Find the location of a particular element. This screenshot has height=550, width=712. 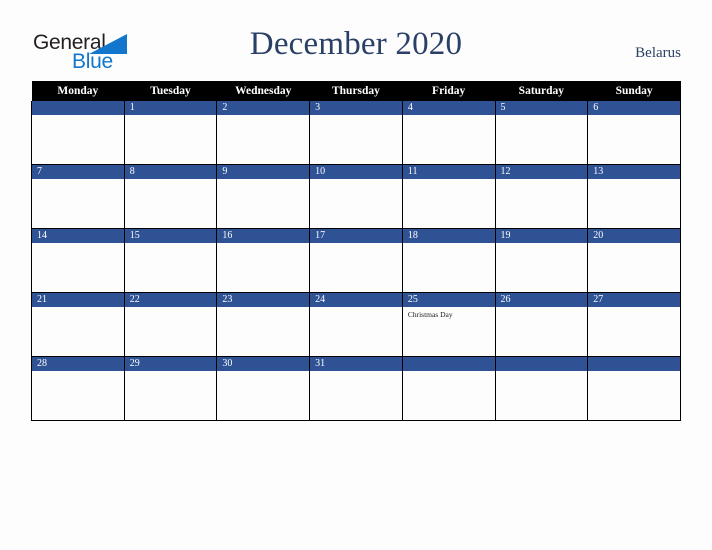

calendar-day-cell: 20 is located at coordinates (634, 260).